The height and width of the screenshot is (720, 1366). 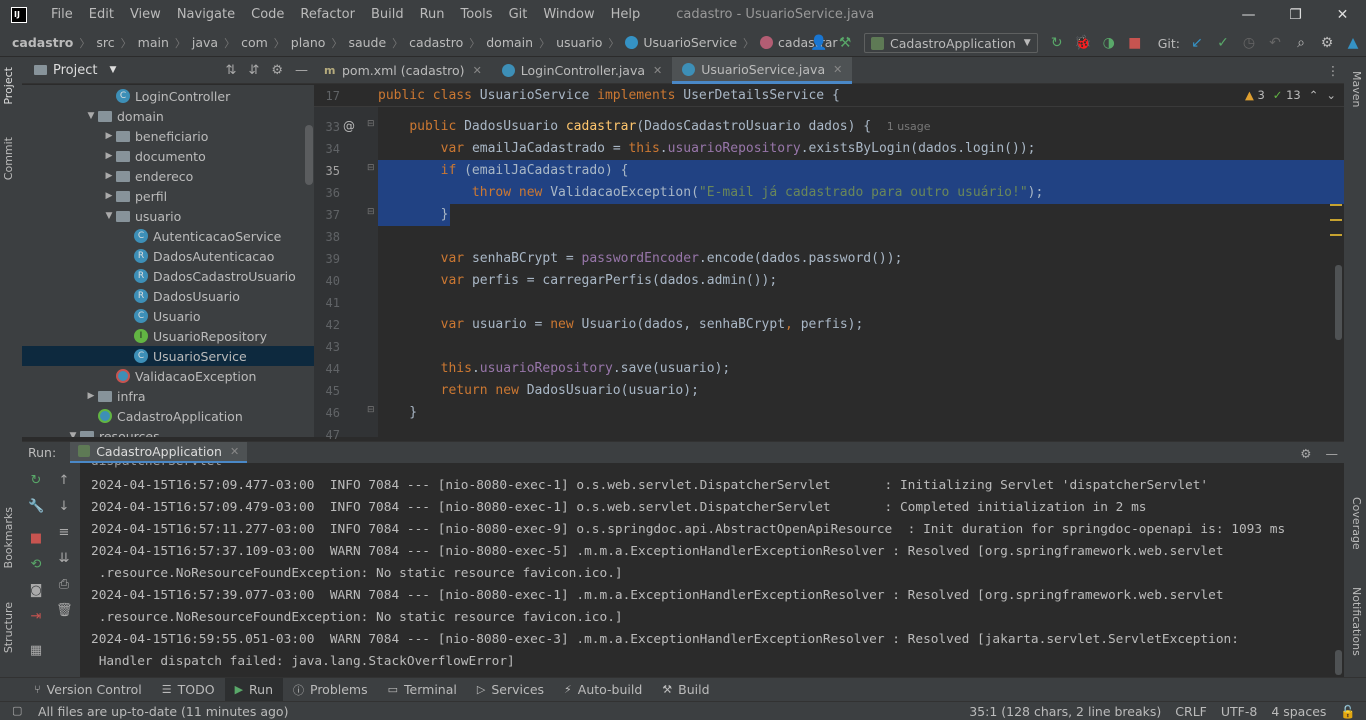 I want to click on tree-item-usuarioservice: C UsuarioService, so click(x=168, y=356).